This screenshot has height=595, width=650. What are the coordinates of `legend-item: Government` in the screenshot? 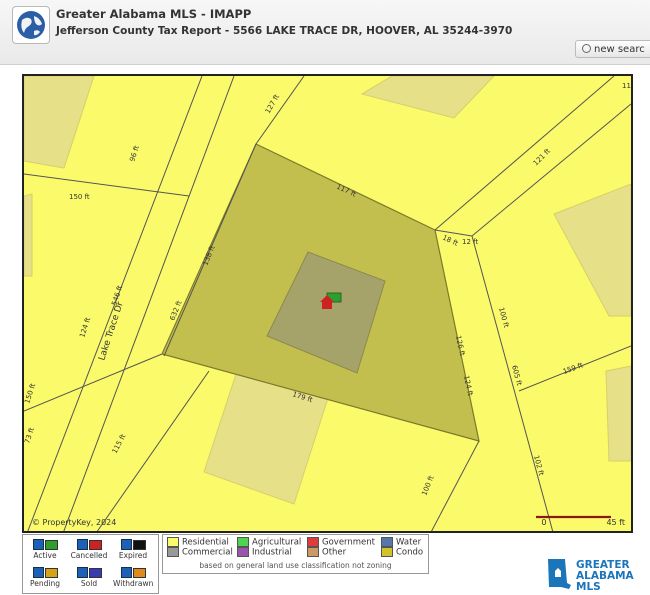 It's located at (341, 542).